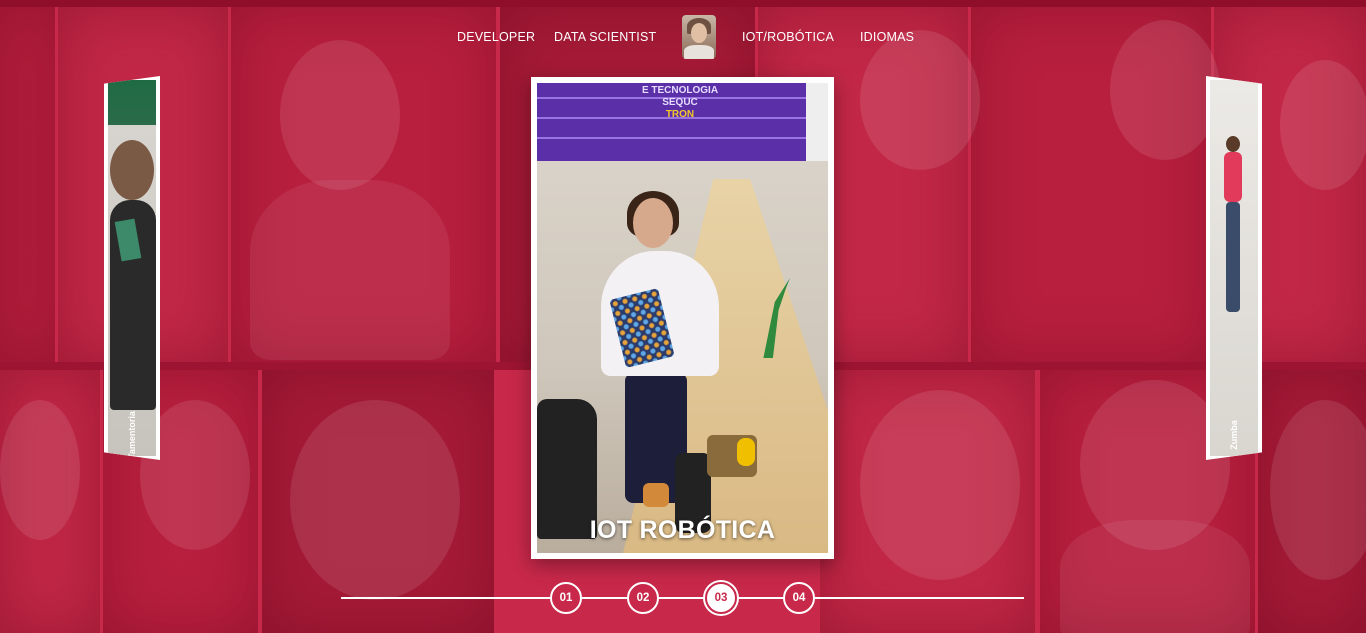  I want to click on pager-dot-02: 02, so click(643, 598).